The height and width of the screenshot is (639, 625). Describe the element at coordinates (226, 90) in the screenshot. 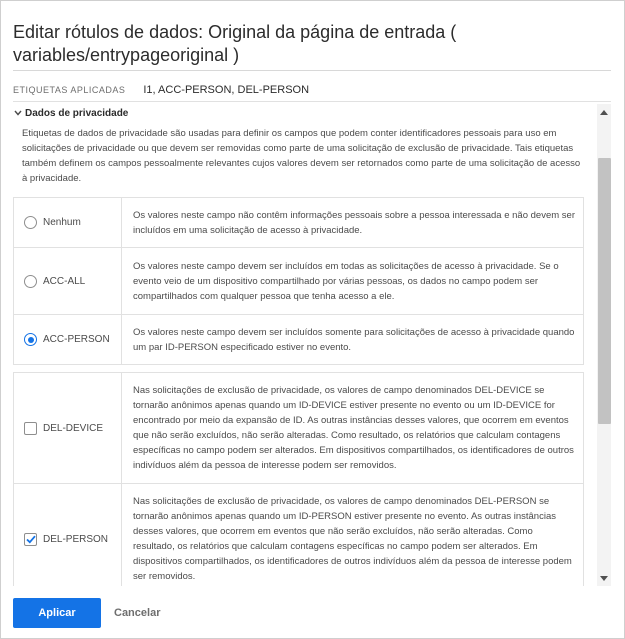

I see `applied-labels-value: I1, ACC-PERSON, DEL-PERSON` at that location.